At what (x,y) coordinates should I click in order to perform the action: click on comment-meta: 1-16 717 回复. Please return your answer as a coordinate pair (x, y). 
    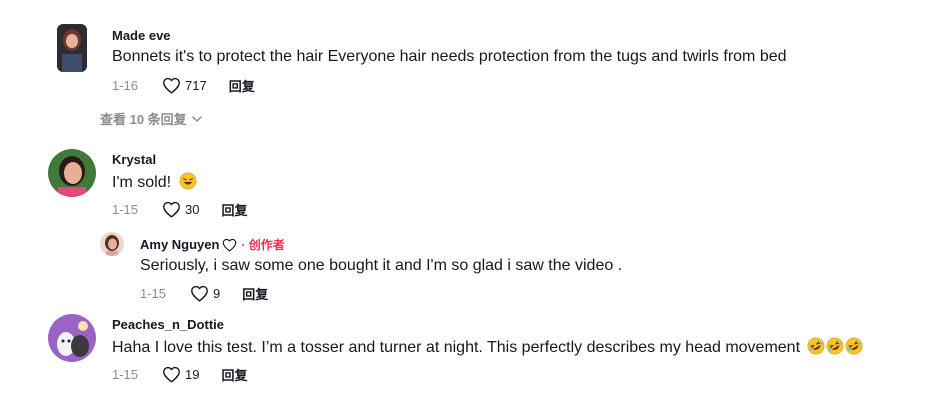
    Looking at the image, I should click on (183, 85).